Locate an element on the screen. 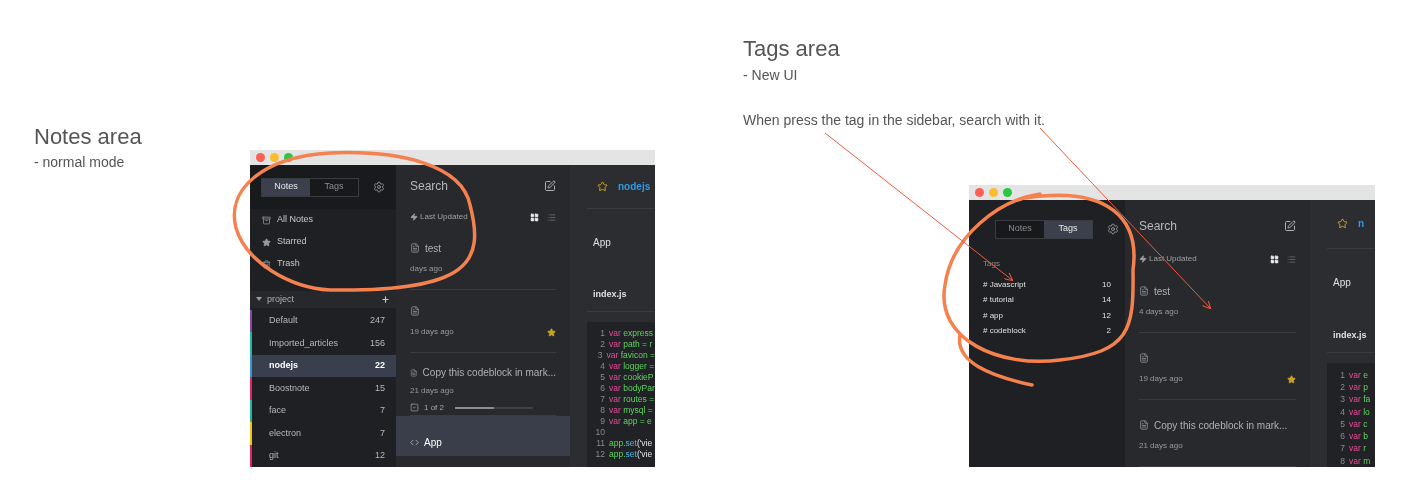  code-line: app.set('vie is located at coordinates (631, 454).